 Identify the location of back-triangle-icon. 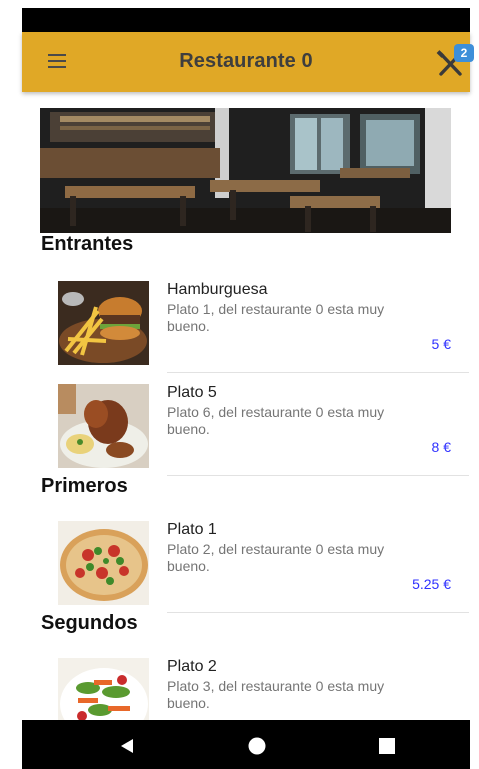
(127, 746).